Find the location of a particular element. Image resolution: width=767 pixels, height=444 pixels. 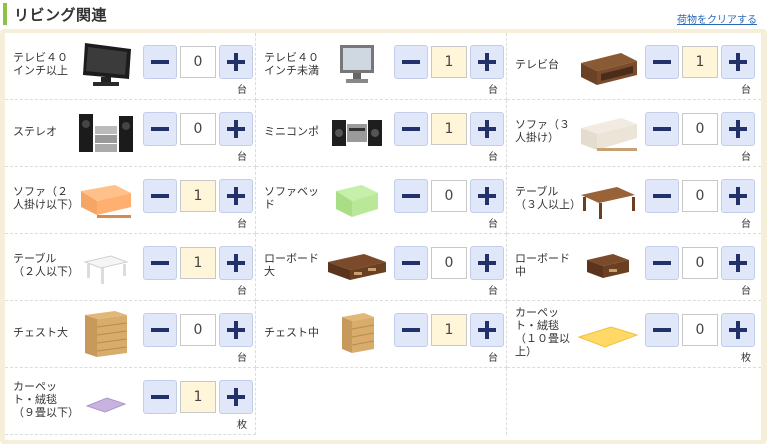

item-name: ステレオ is located at coordinates (35, 131).